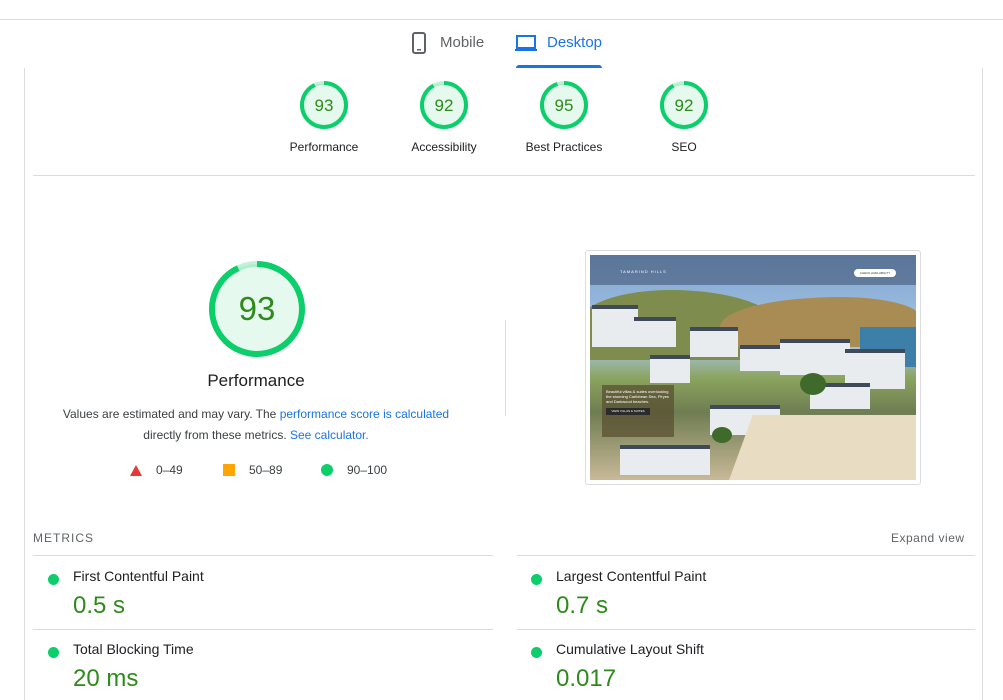 The height and width of the screenshot is (700, 1003). I want to click on score-gauge-seo: 92 SEO, so click(684, 117).